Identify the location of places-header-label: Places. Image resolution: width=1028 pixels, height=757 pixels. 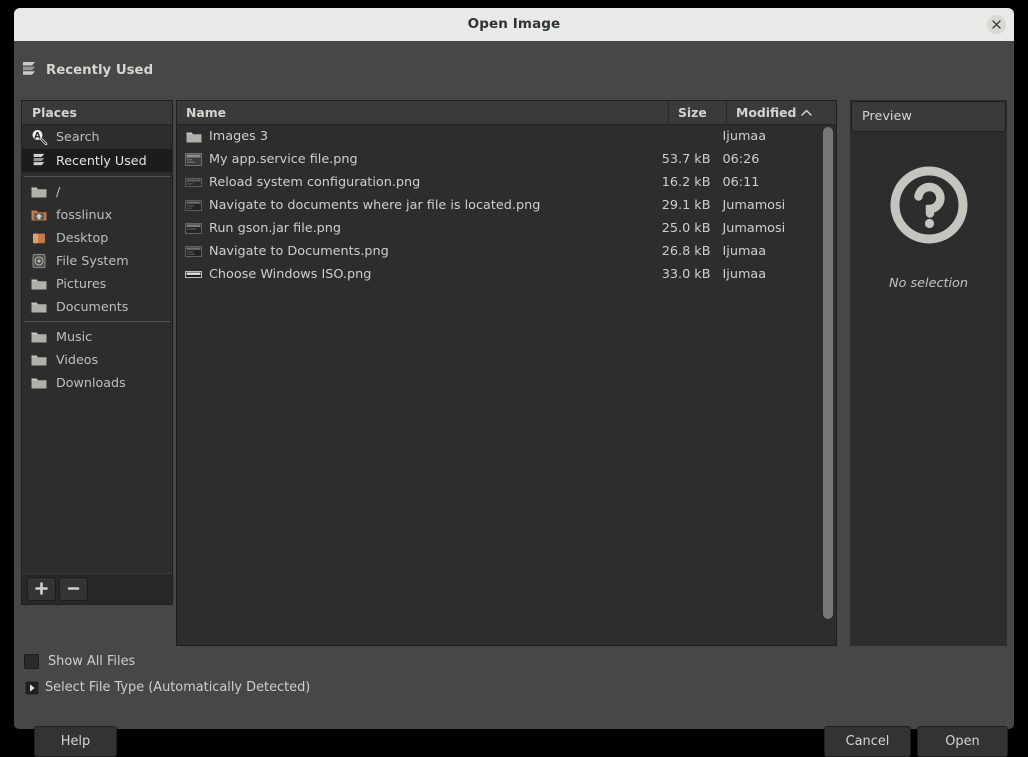
(54, 112).